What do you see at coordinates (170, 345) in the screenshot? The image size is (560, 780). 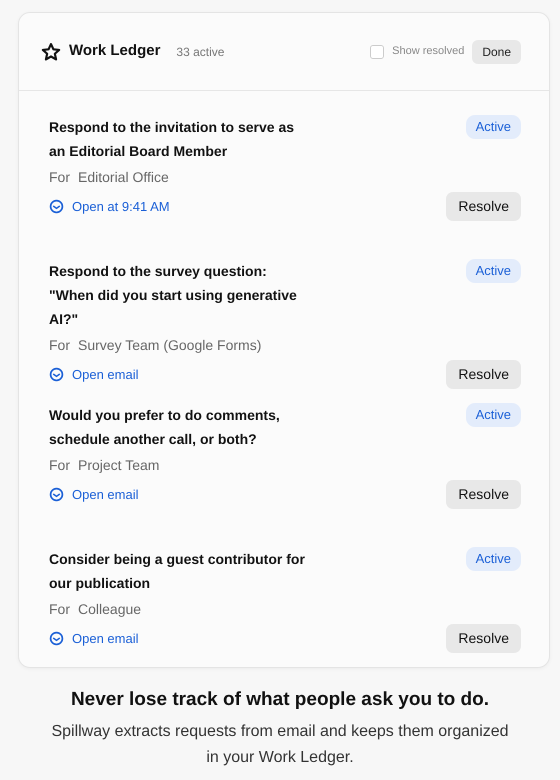 I see `requester-name: Survey Team (Google Forms)` at bounding box center [170, 345].